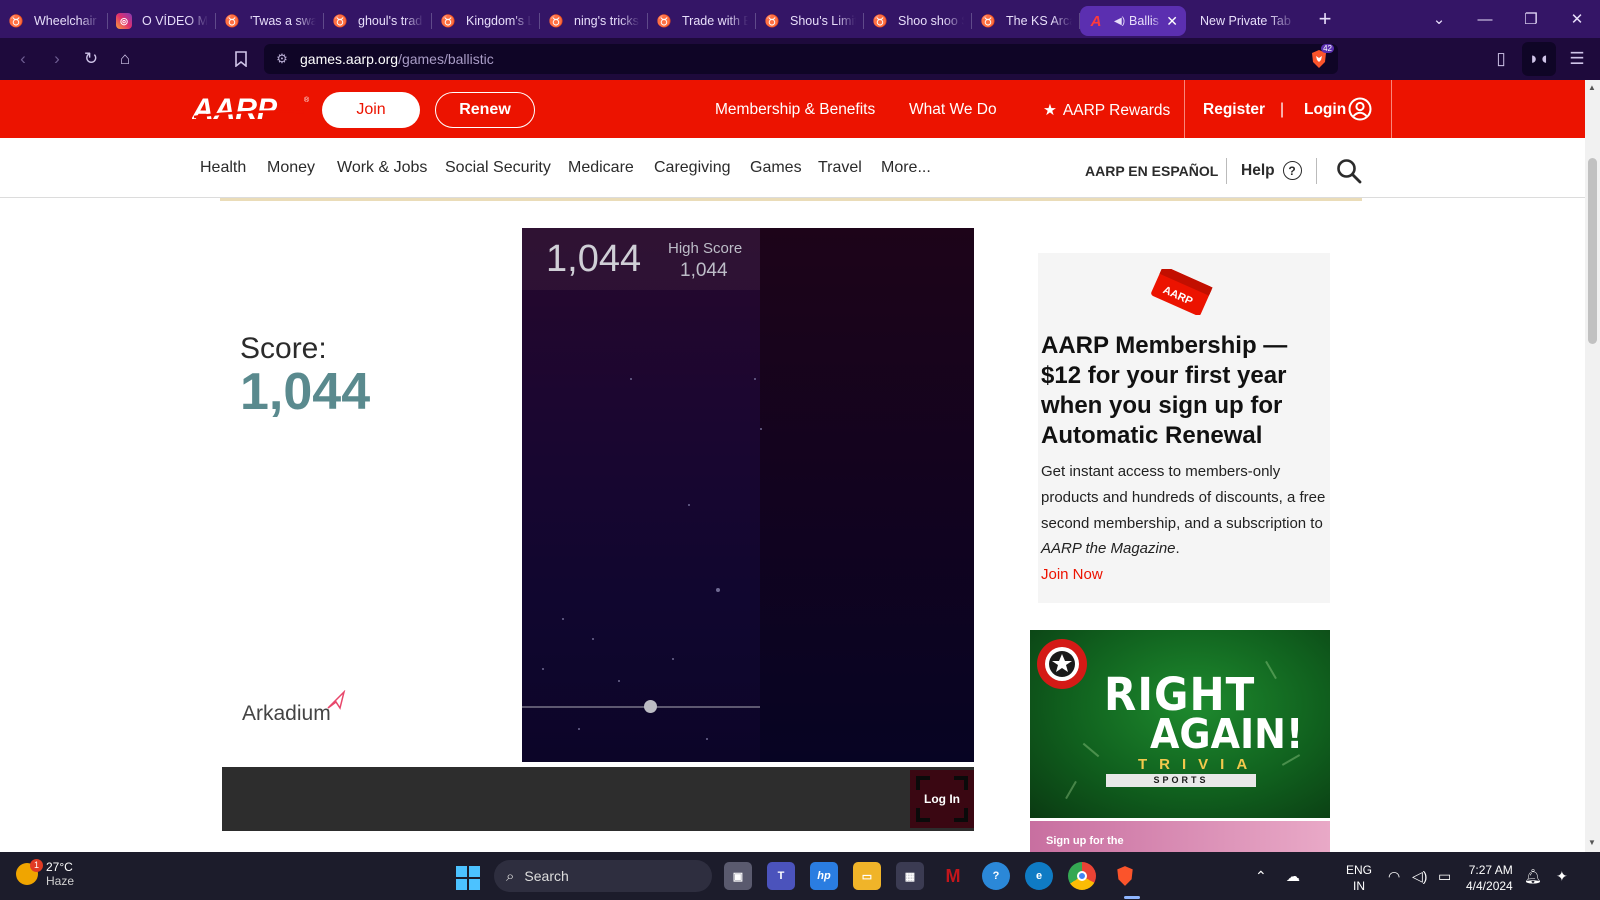 Image resolution: width=1600 pixels, height=900 pixels. I want to click on star-icon: ★, so click(1050, 110).